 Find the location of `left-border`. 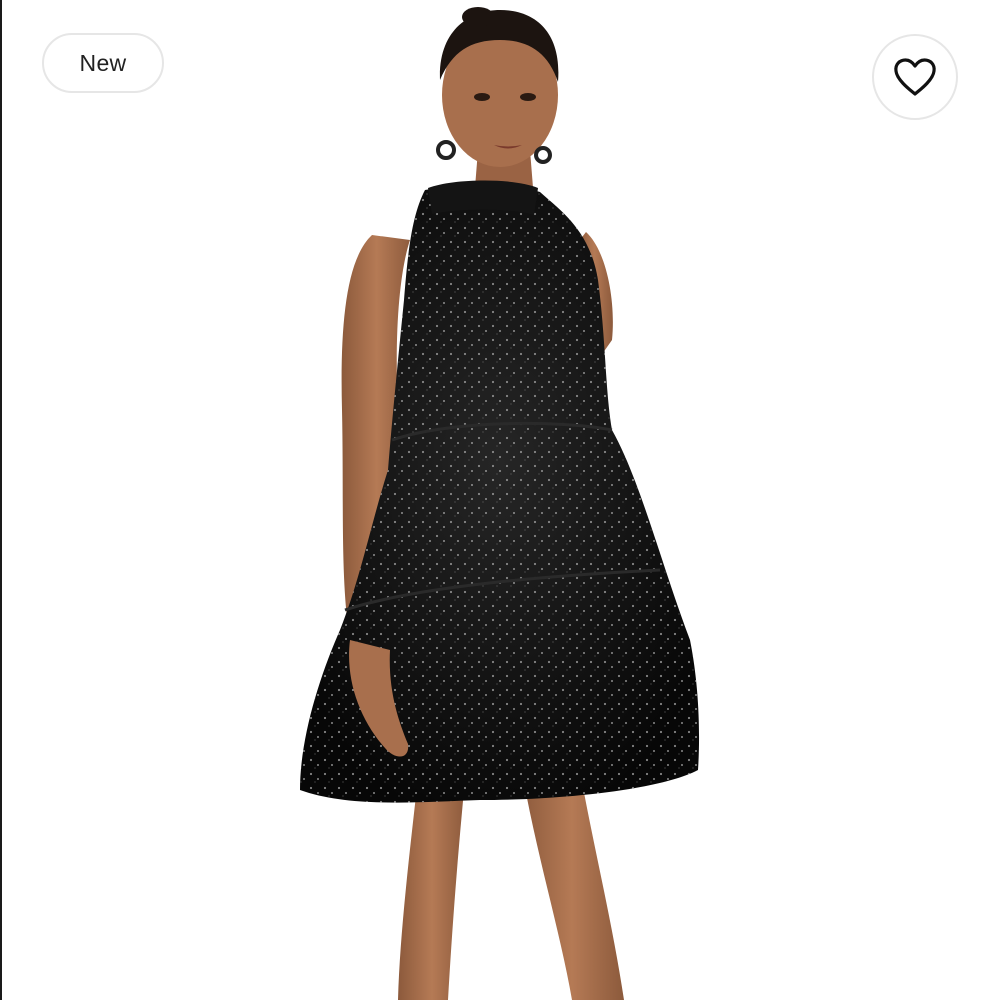

left-border is located at coordinates (1, 500).